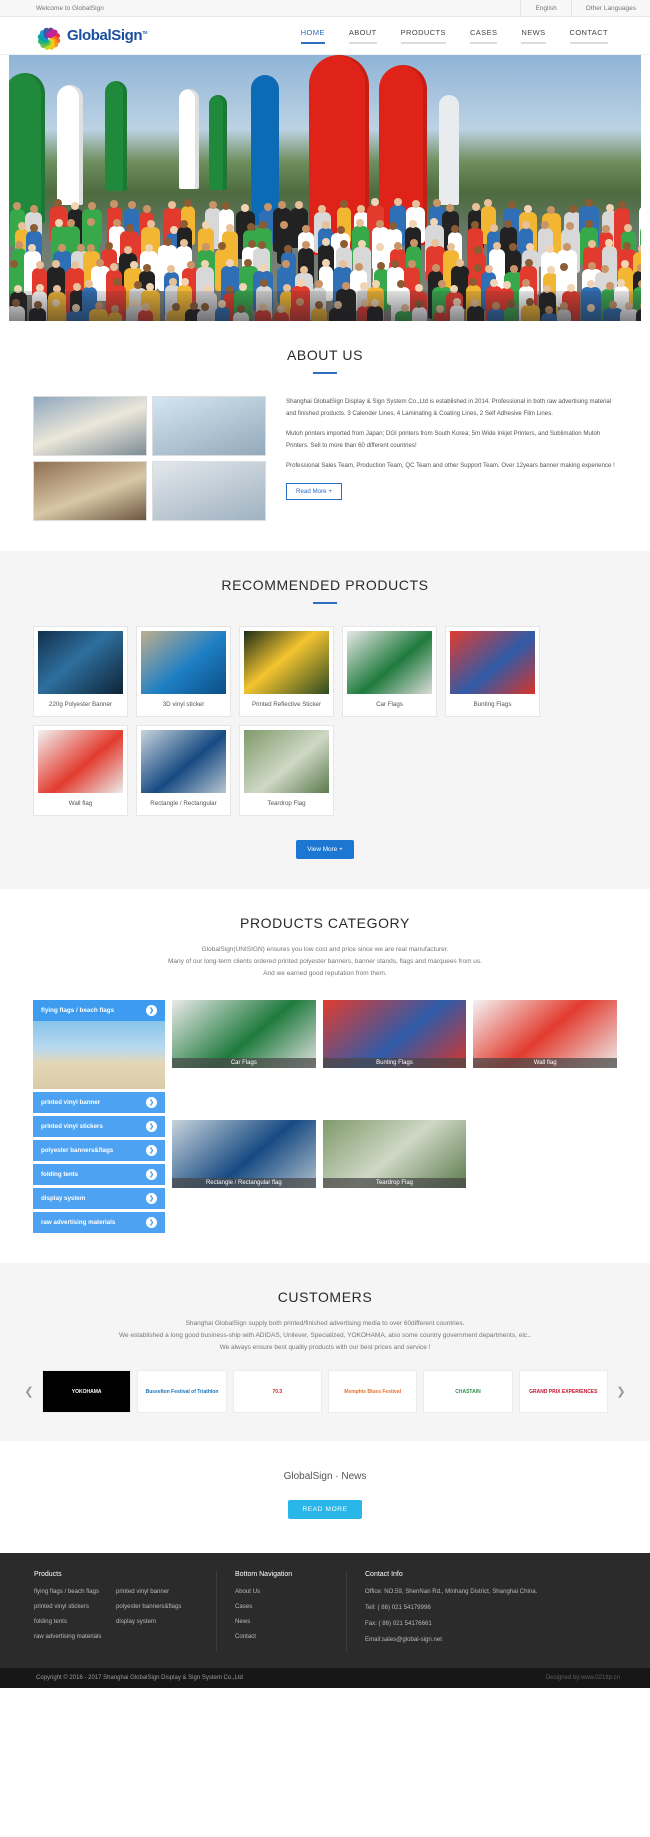 The width and height of the screenshot is (650, 1837). I want to click on product-card: Bunting Flags, so click(492, 671).